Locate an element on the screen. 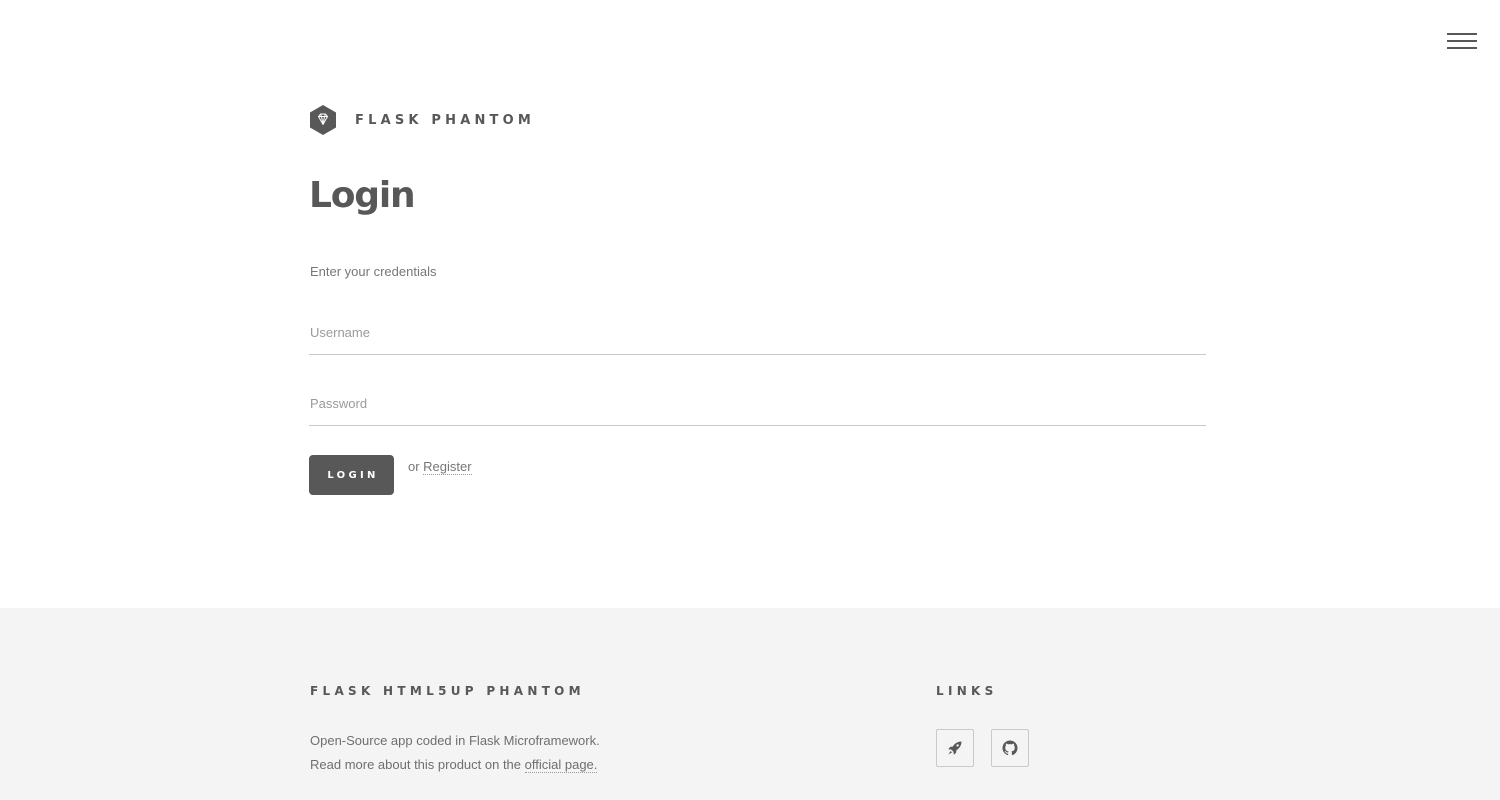  diamond-hexagon-icon is located at coordinates (323, 120).